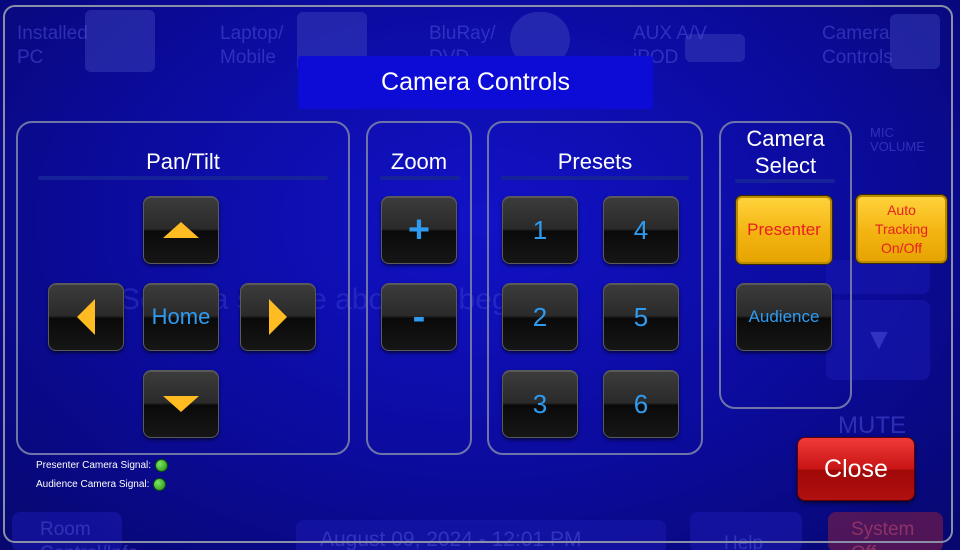 The width and height of the screenshot is (960, 550). I want to click on presets-divider, so click(595, 178).